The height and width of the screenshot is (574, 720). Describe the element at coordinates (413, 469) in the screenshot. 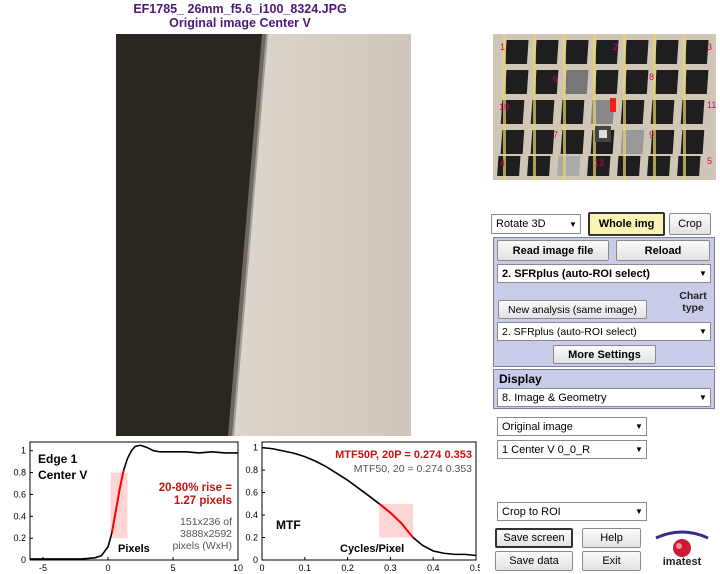

I see `mtf-title-gray: MTF50, 20 = 0.274 0.353` at that location.